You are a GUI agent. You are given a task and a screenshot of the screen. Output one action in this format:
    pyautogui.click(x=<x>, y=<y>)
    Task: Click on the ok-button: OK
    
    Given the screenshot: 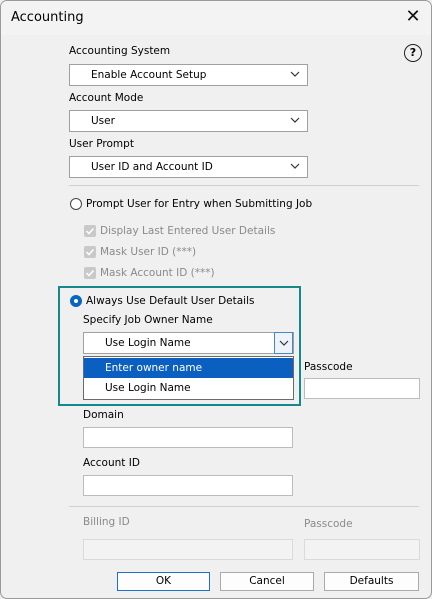 What is the action you would take?
    pyautogui.click(x=163, y=581)
    